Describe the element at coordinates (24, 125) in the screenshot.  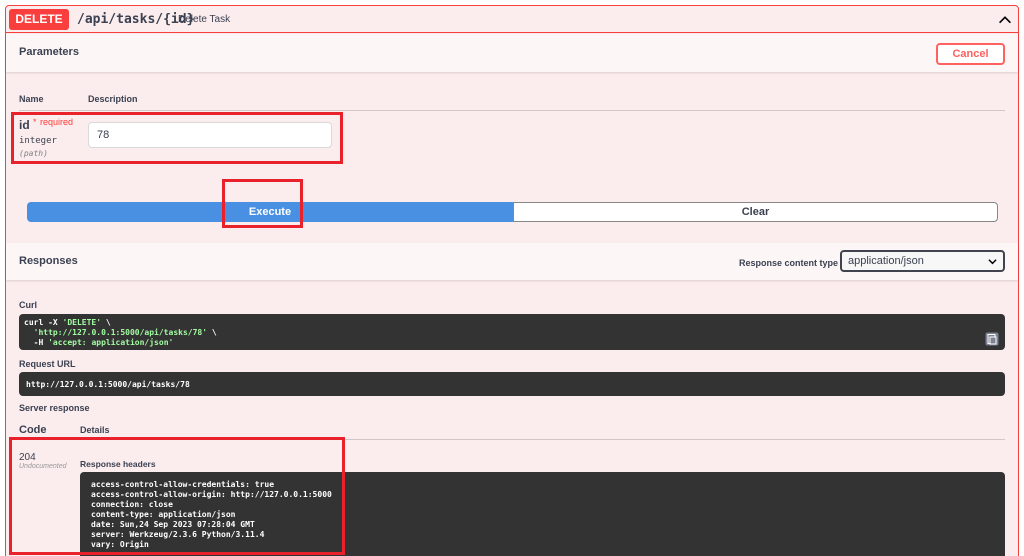
I see `param-name: id` at that location.